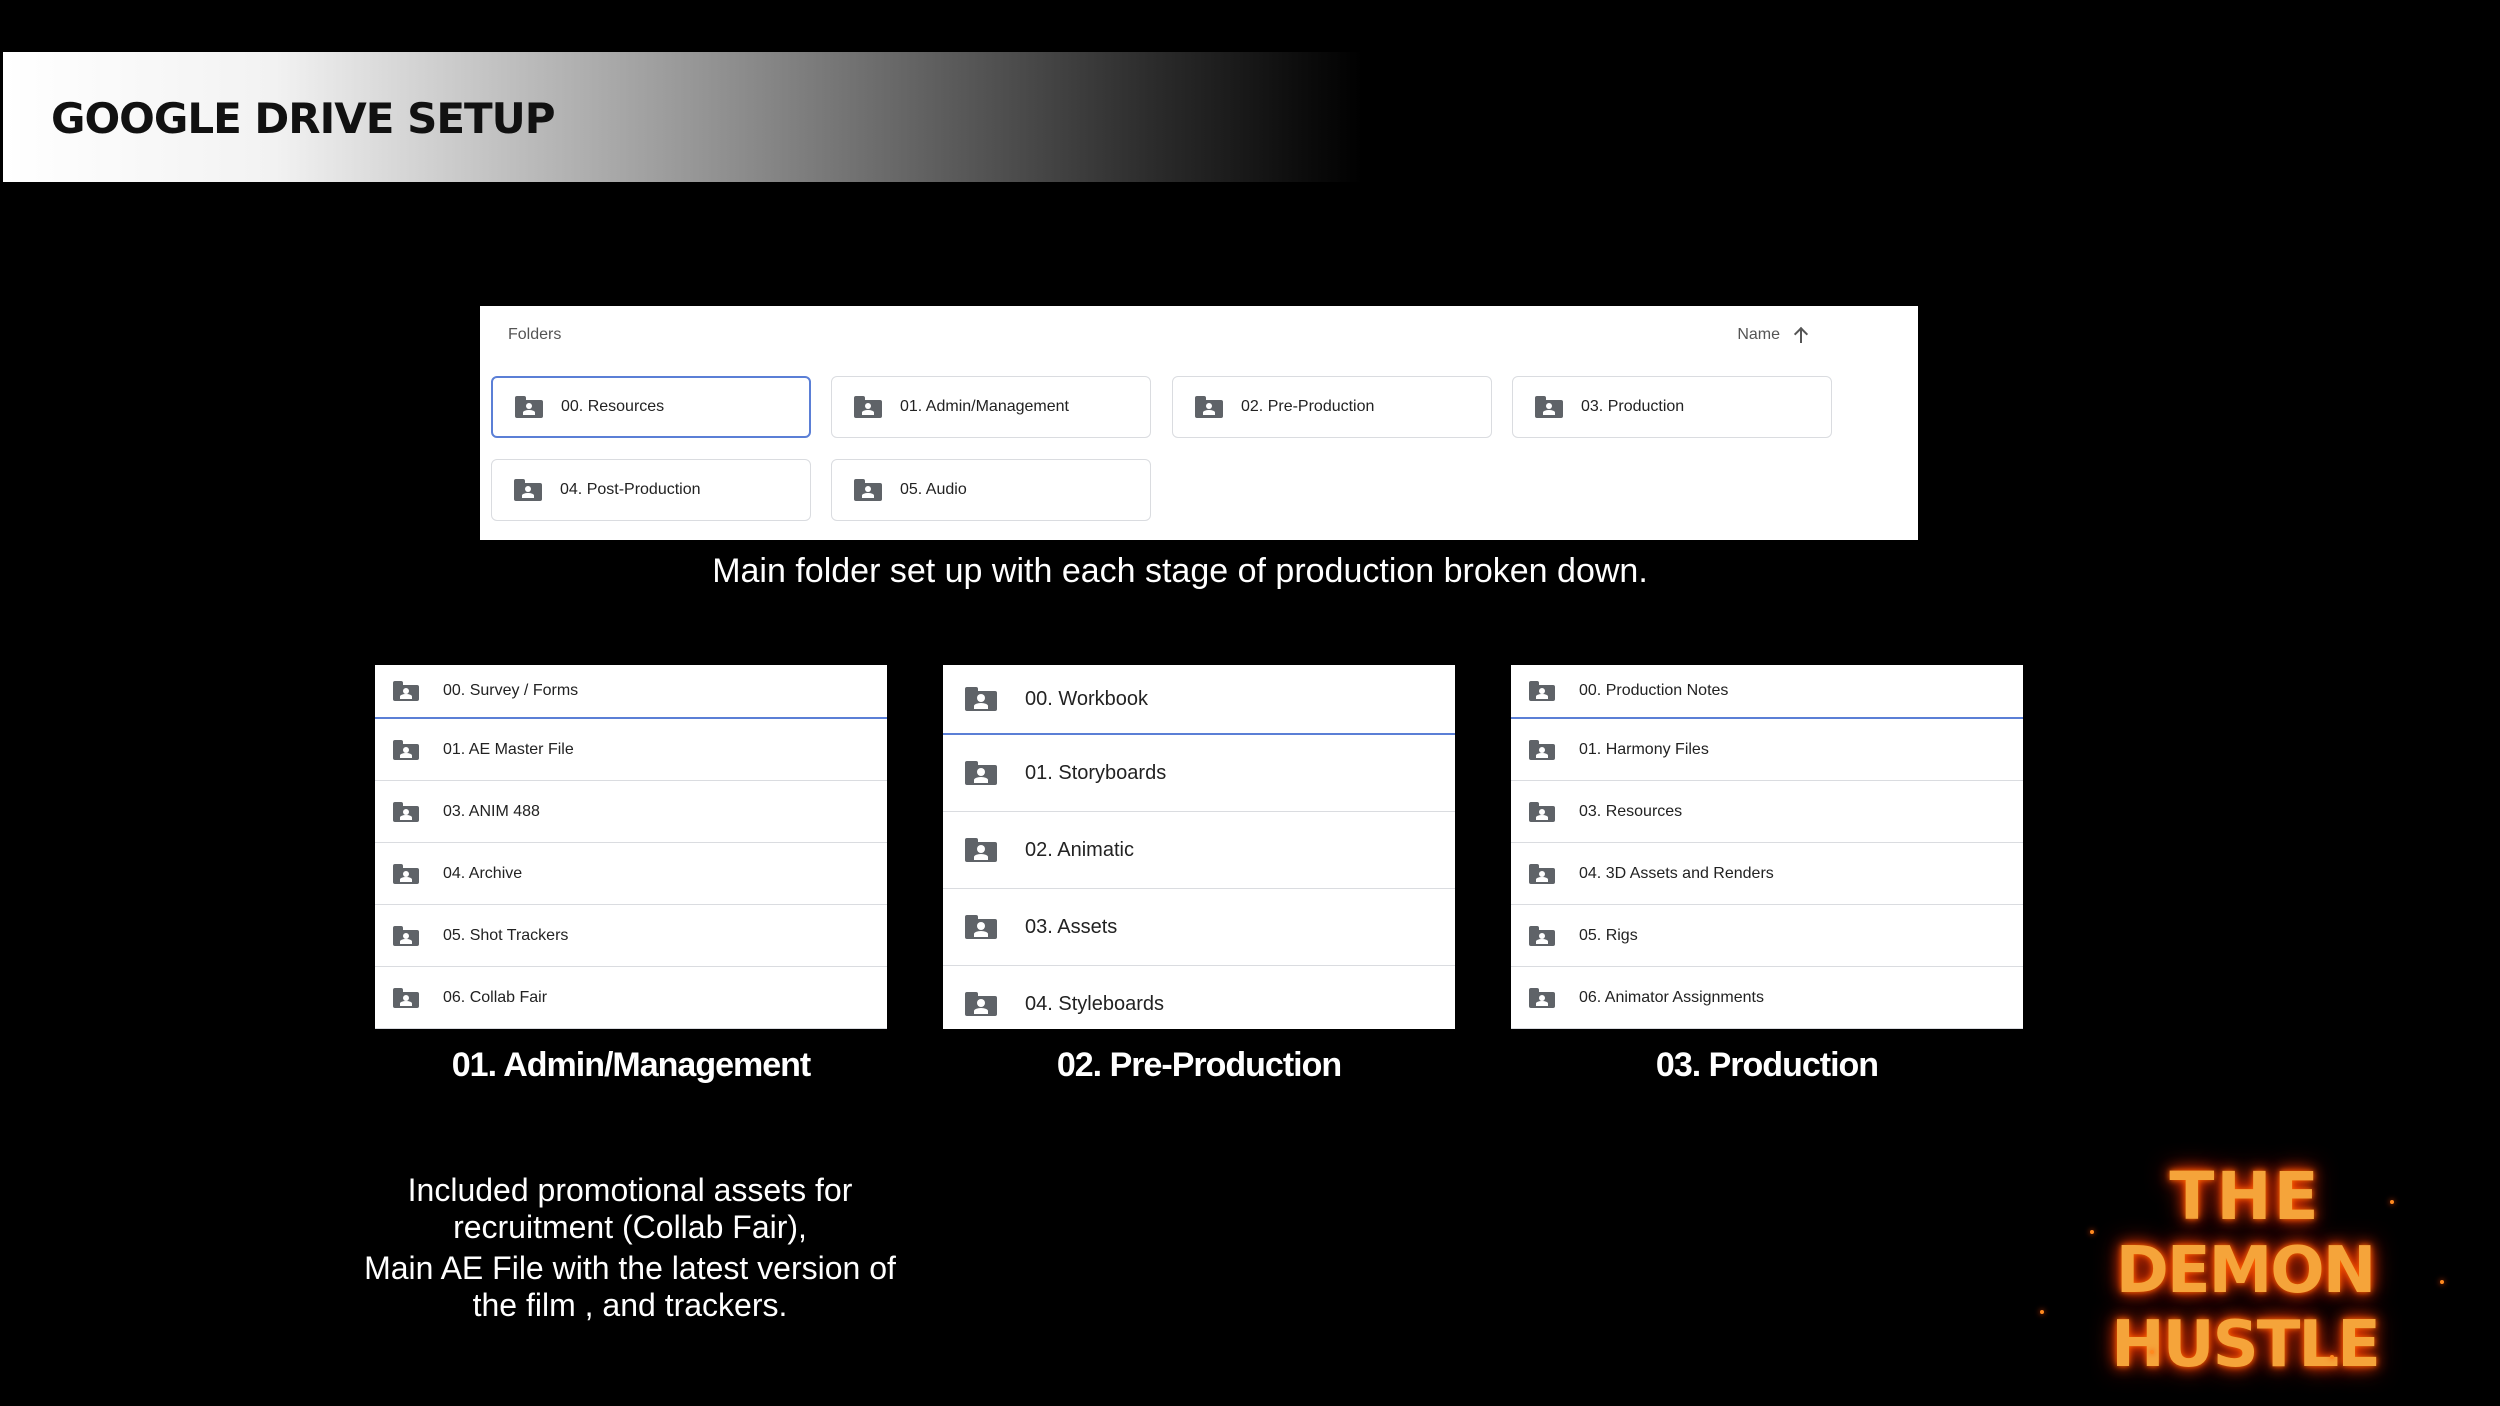 This screenshot has height=1406, width=2500. I want to click on list-item-label: 05. Rigs, so click(1608, 935).